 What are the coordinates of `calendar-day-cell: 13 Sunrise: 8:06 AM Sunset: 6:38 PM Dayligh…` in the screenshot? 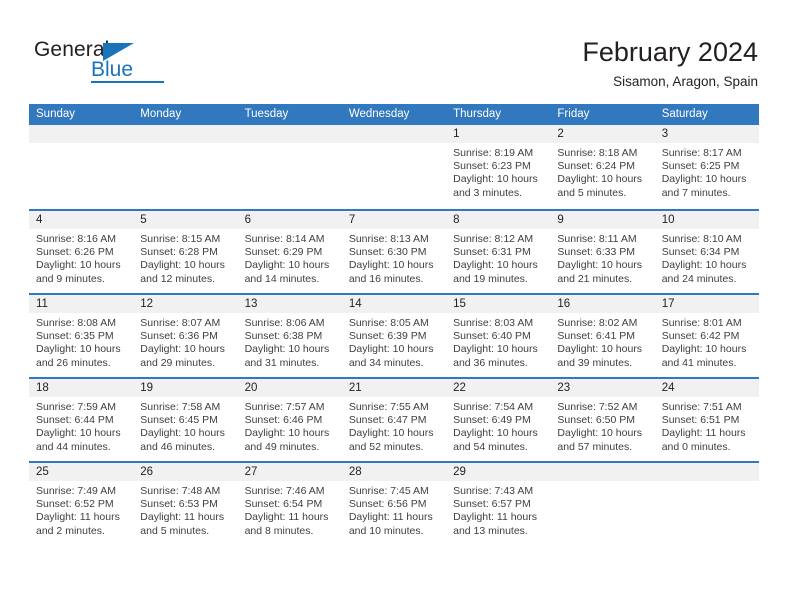 It's located at (289, 336).